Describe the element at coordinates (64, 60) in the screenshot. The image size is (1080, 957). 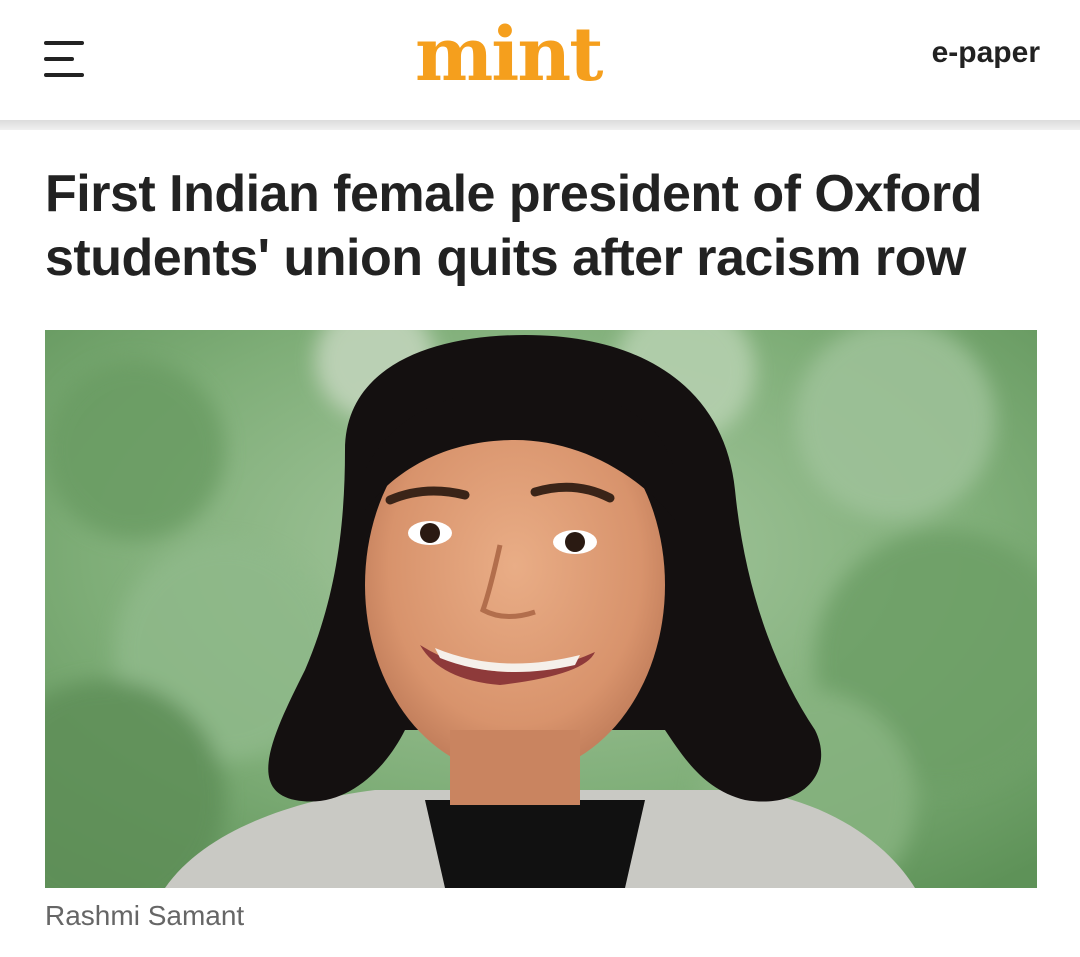
I see `hamburger-menu-icon` at that location.